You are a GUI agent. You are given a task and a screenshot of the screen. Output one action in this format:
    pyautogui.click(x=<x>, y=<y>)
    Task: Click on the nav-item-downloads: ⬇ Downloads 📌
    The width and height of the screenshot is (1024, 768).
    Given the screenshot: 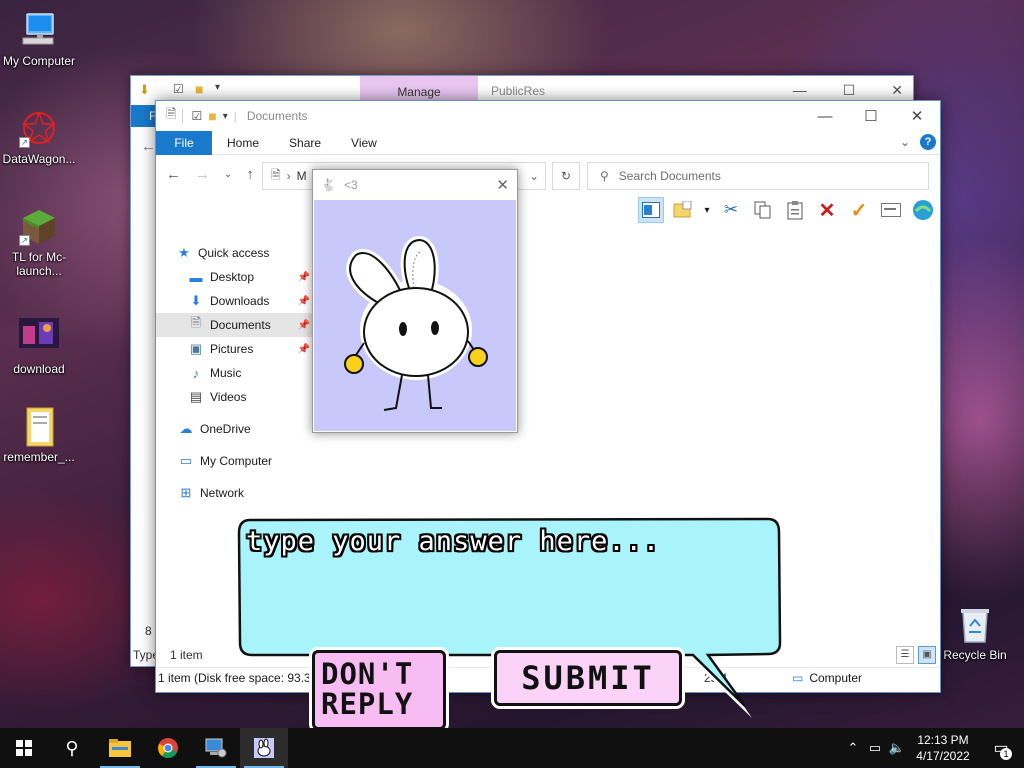 What is the action you would take?
    pyautogui.click(x=235, y=301)
    